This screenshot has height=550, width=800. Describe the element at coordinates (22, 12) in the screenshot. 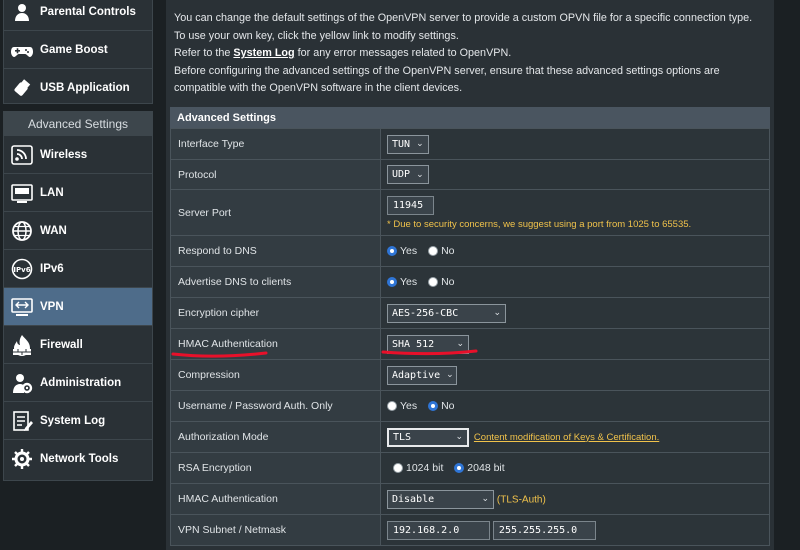

I see `parental-icon` at that location.